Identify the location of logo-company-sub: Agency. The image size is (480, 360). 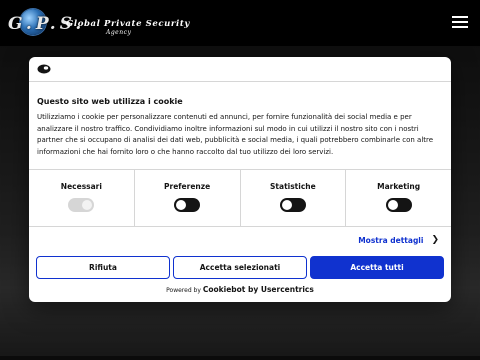
(119, 32).